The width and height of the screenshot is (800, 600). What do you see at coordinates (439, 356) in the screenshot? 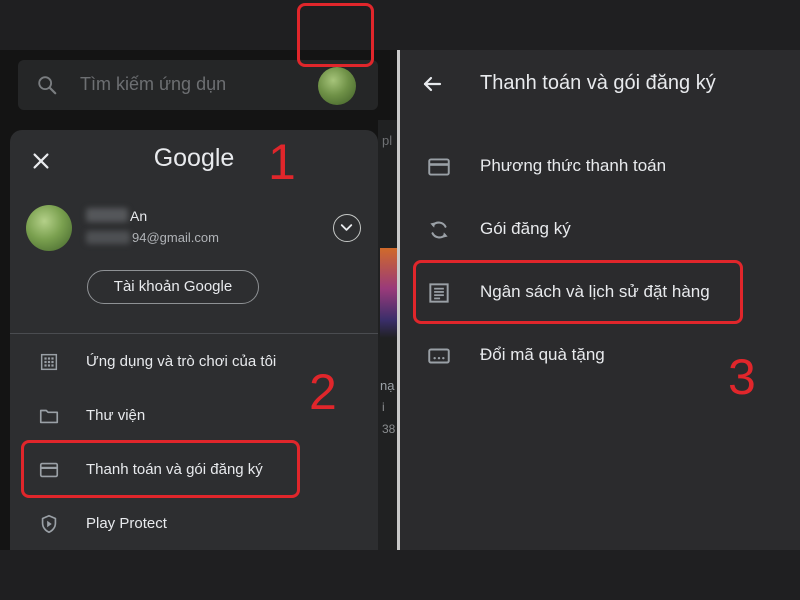
I see `redeem-icon` at bounding box center [439, 356].